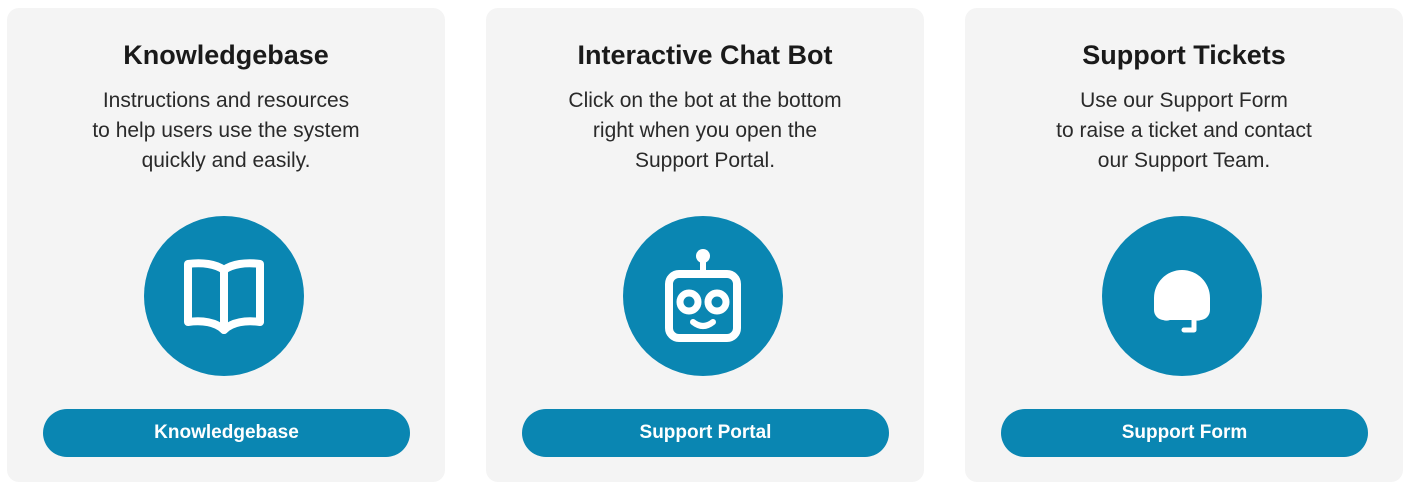 The image size is (1404, 487). What do you see at coordinates (226, 433) in the screenshot?
I see `knowledgebase-button: Knowledgebase` at bounding box center [226, 433].